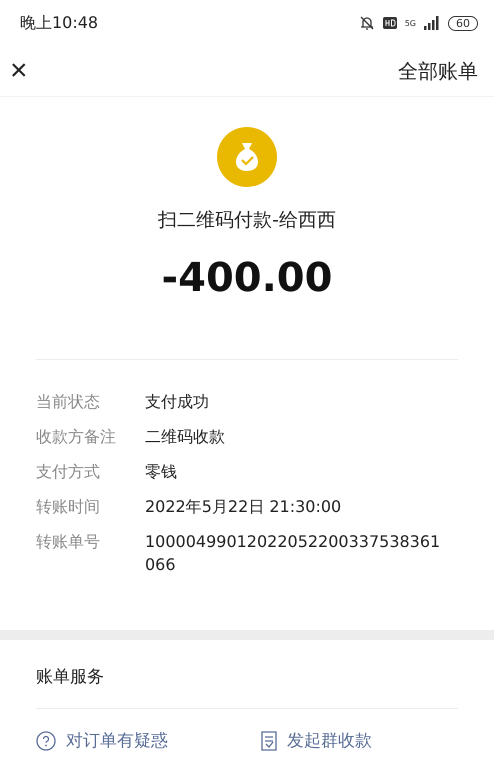 The width and height of the screenshot is (494, 760). I want to click on detail-label: 当前状态, so click(68, 402).